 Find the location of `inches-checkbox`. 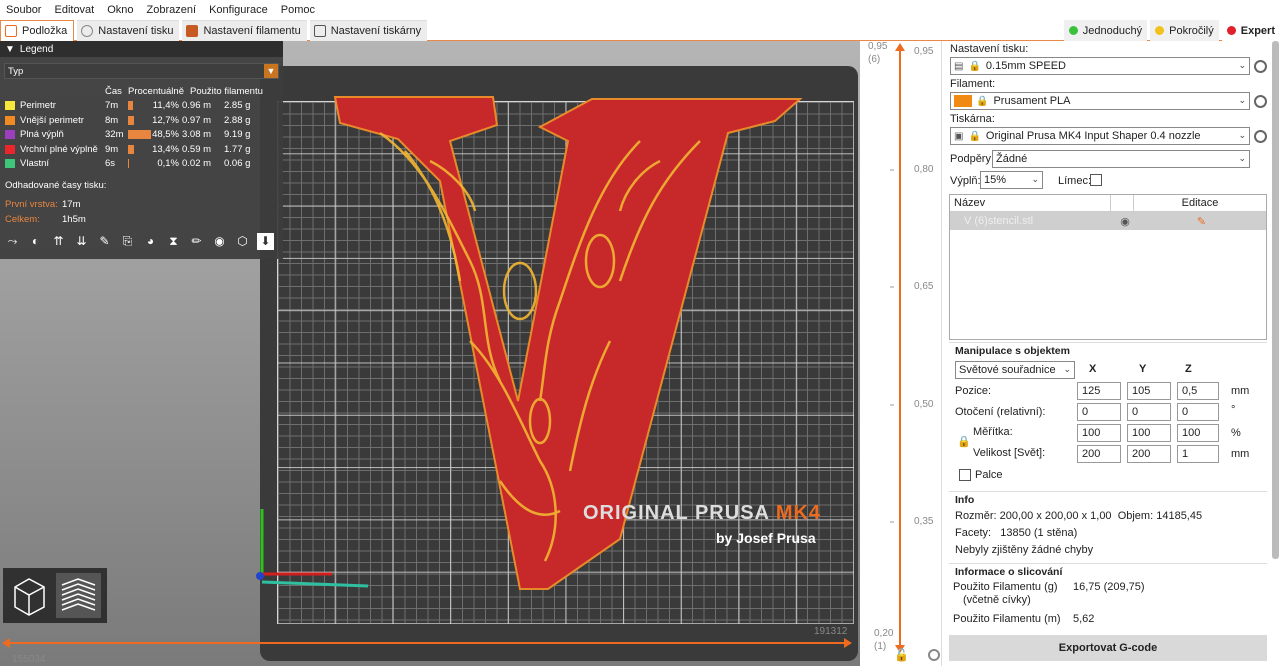

inches-checkbox is located at coordinates (965, 475).